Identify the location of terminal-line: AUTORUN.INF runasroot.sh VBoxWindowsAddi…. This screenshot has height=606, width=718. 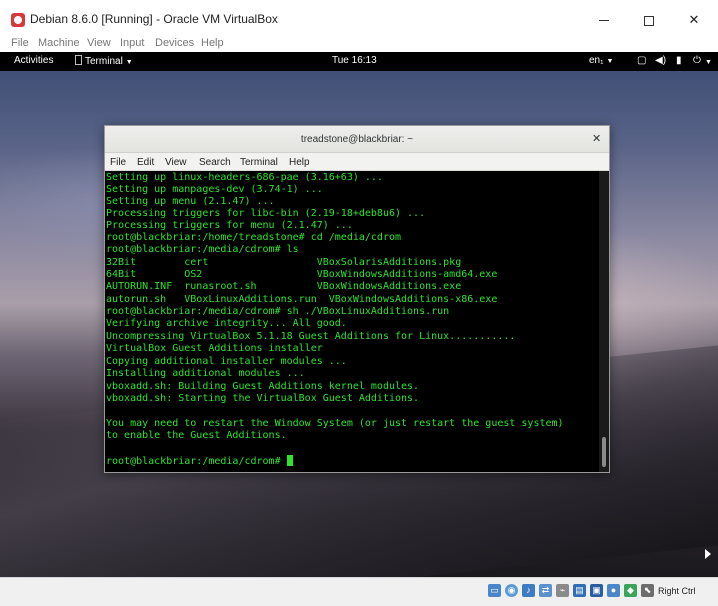
(284, 286).